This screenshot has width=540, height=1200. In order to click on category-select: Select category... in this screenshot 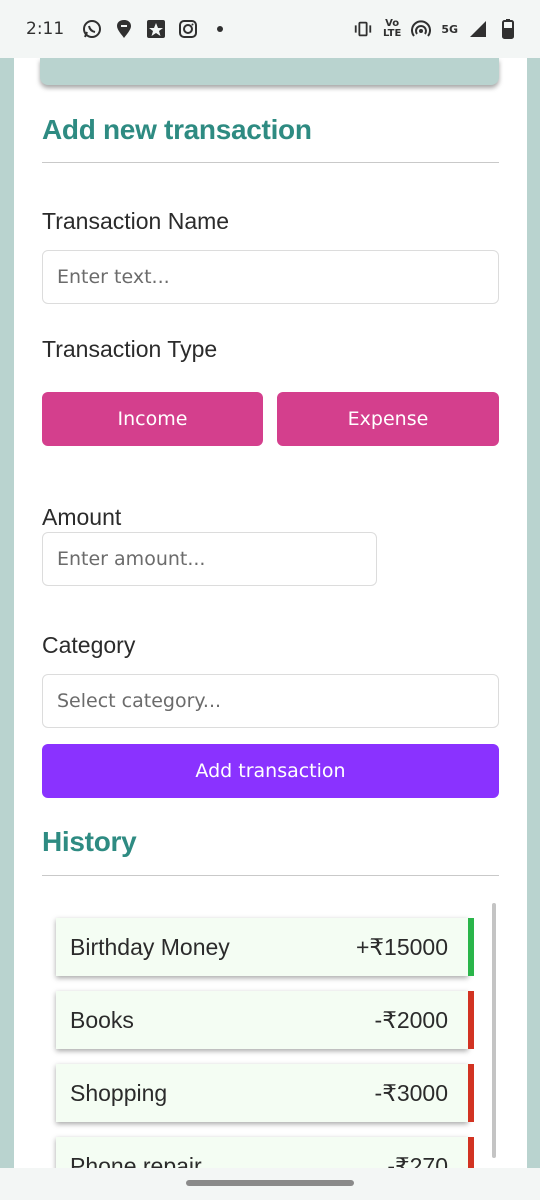, I will do `click(270, 701)`.